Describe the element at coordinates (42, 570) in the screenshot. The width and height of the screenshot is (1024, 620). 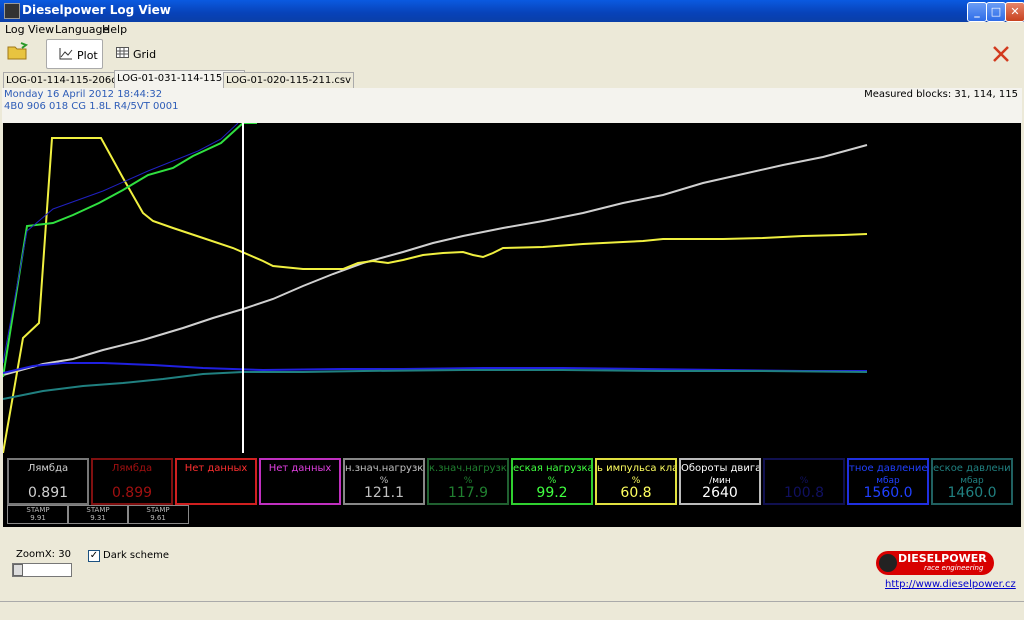
I see `zoom-slider` at that location.